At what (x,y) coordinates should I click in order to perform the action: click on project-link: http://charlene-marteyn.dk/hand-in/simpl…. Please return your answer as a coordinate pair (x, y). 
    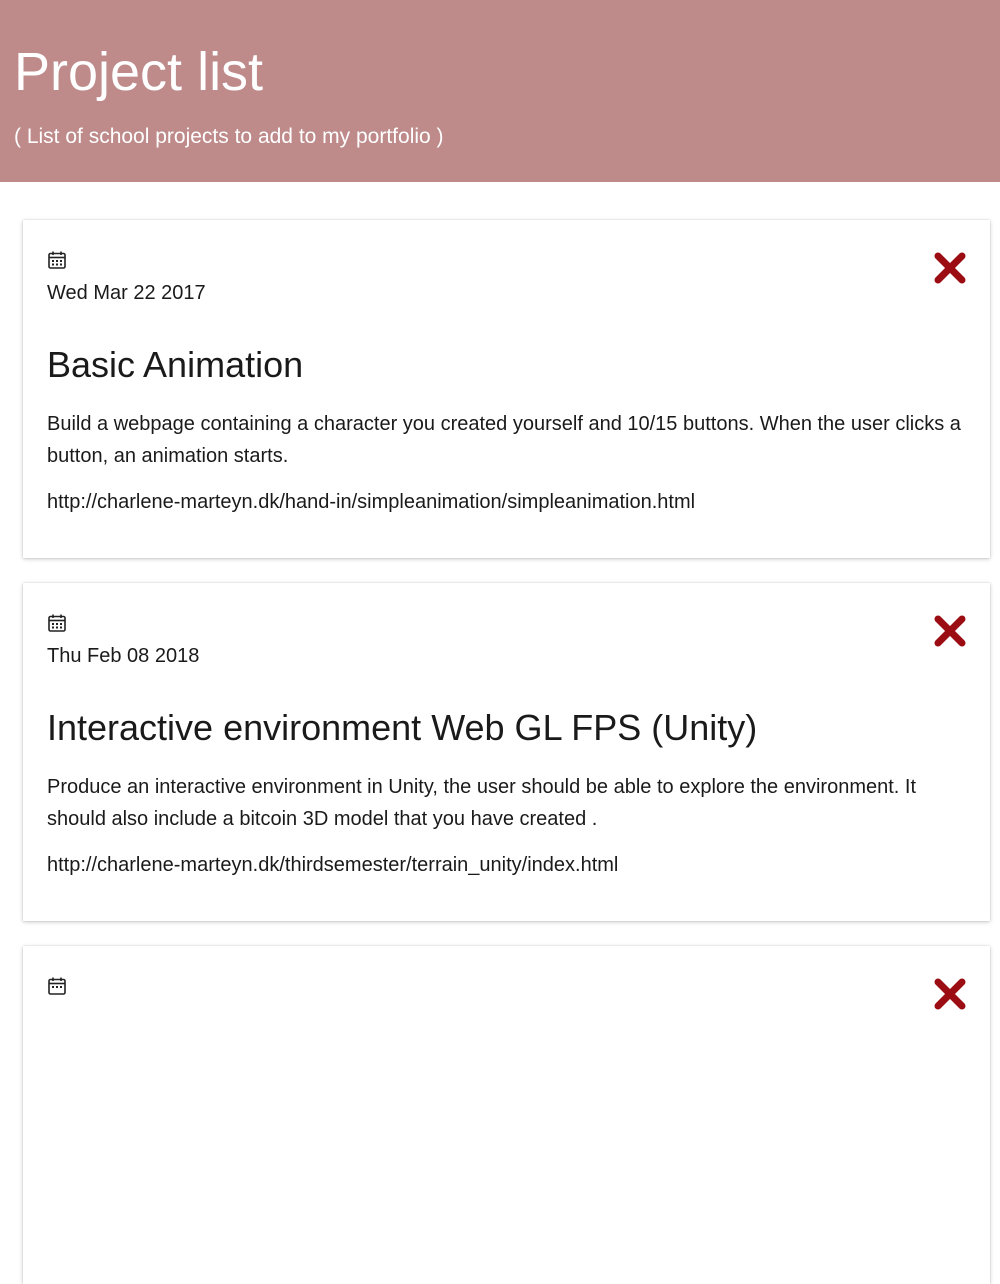
    Looking at the image, I should click on (371, 502).